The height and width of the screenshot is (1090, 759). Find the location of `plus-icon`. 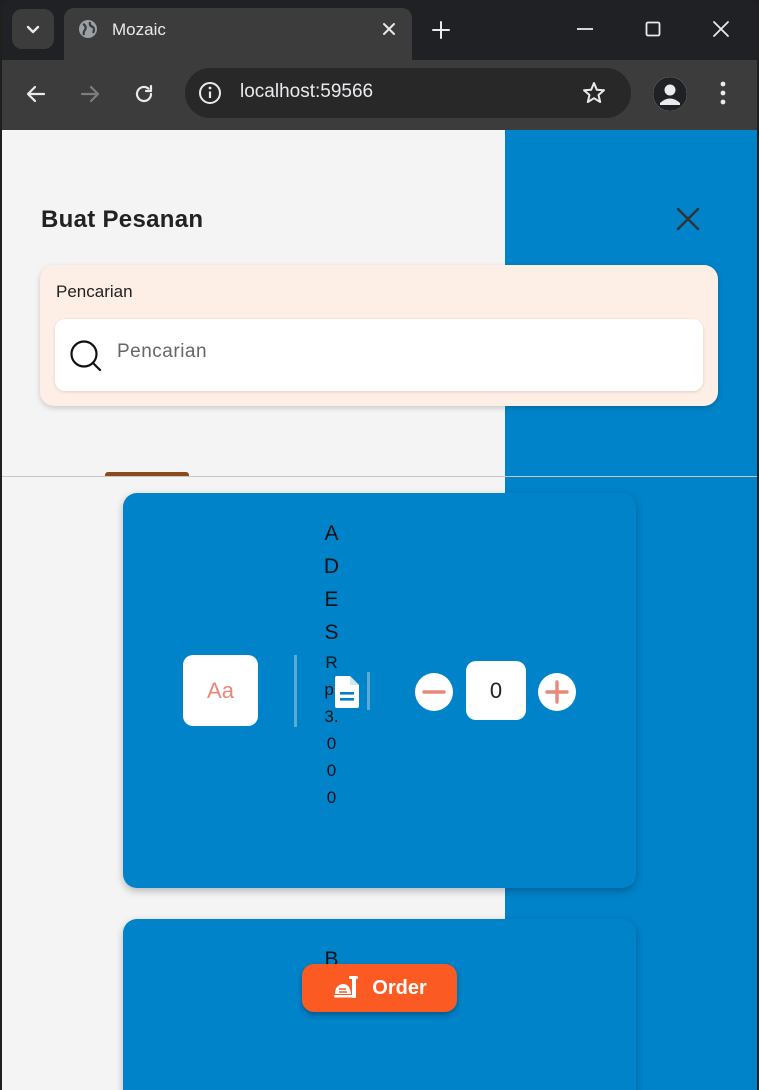

plus-icon is located at coordinates (557, 692).